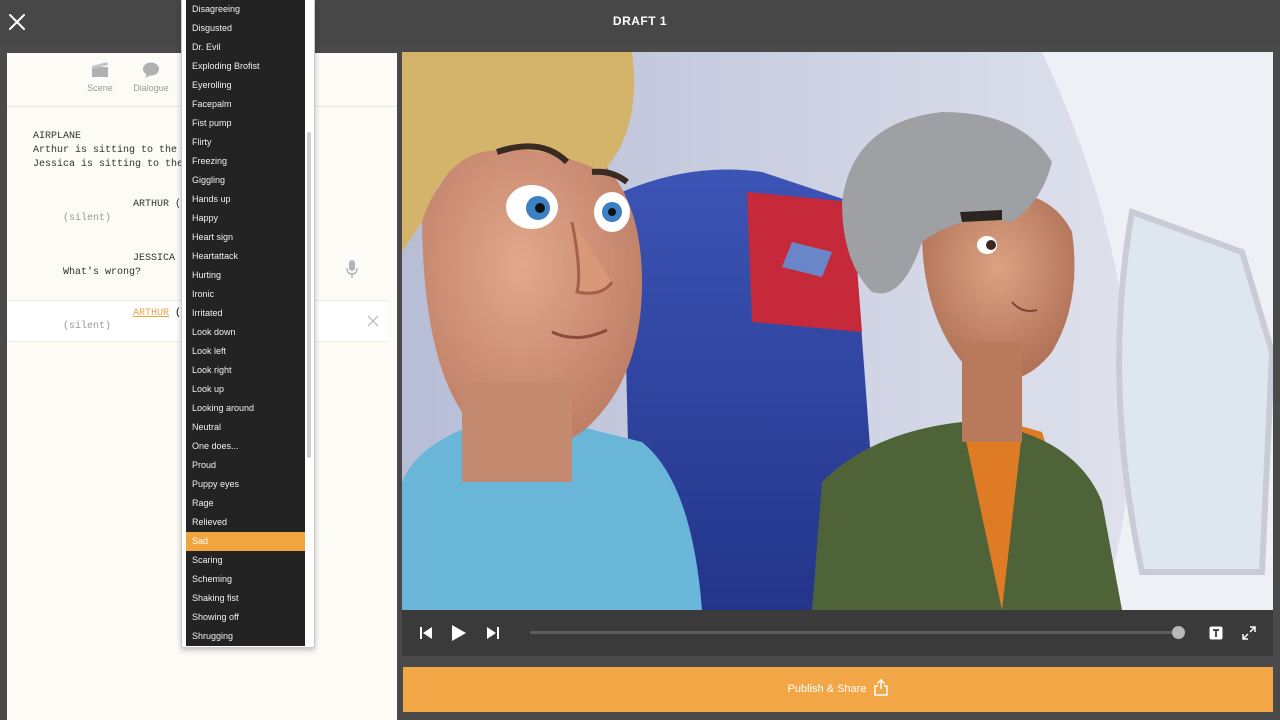 This screenshot has width=1280, height=720. What do you see at coordinates (245, 180) in the screenshot?
I see `emotion-option: Giggling` at bounding box center [245, 180].